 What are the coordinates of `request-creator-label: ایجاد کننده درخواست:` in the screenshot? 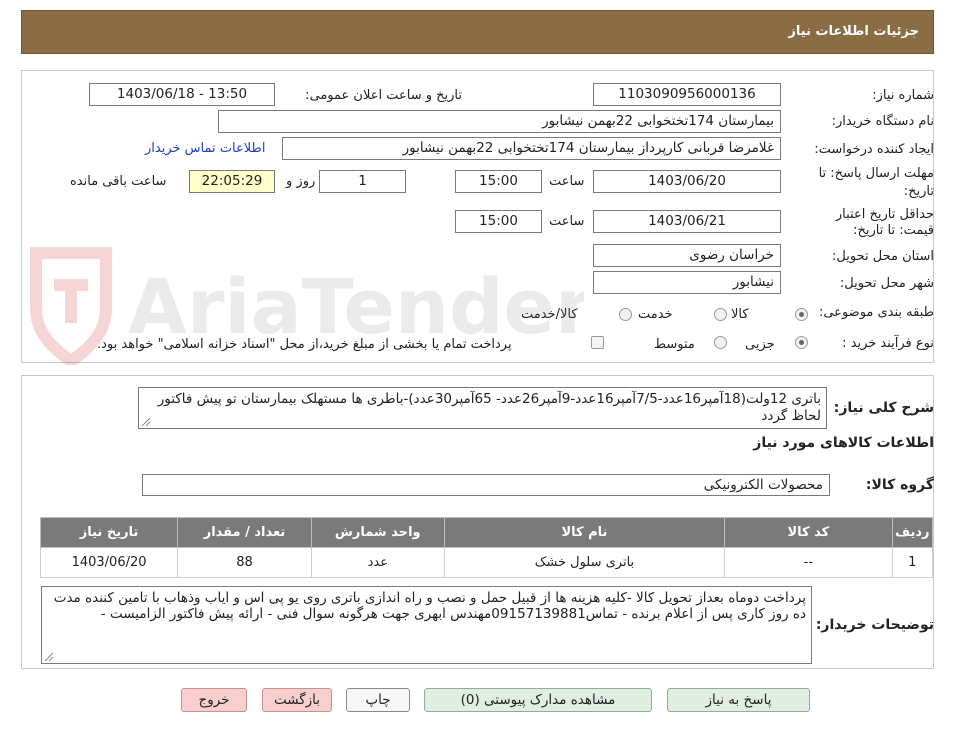 It's located at (874, 149).